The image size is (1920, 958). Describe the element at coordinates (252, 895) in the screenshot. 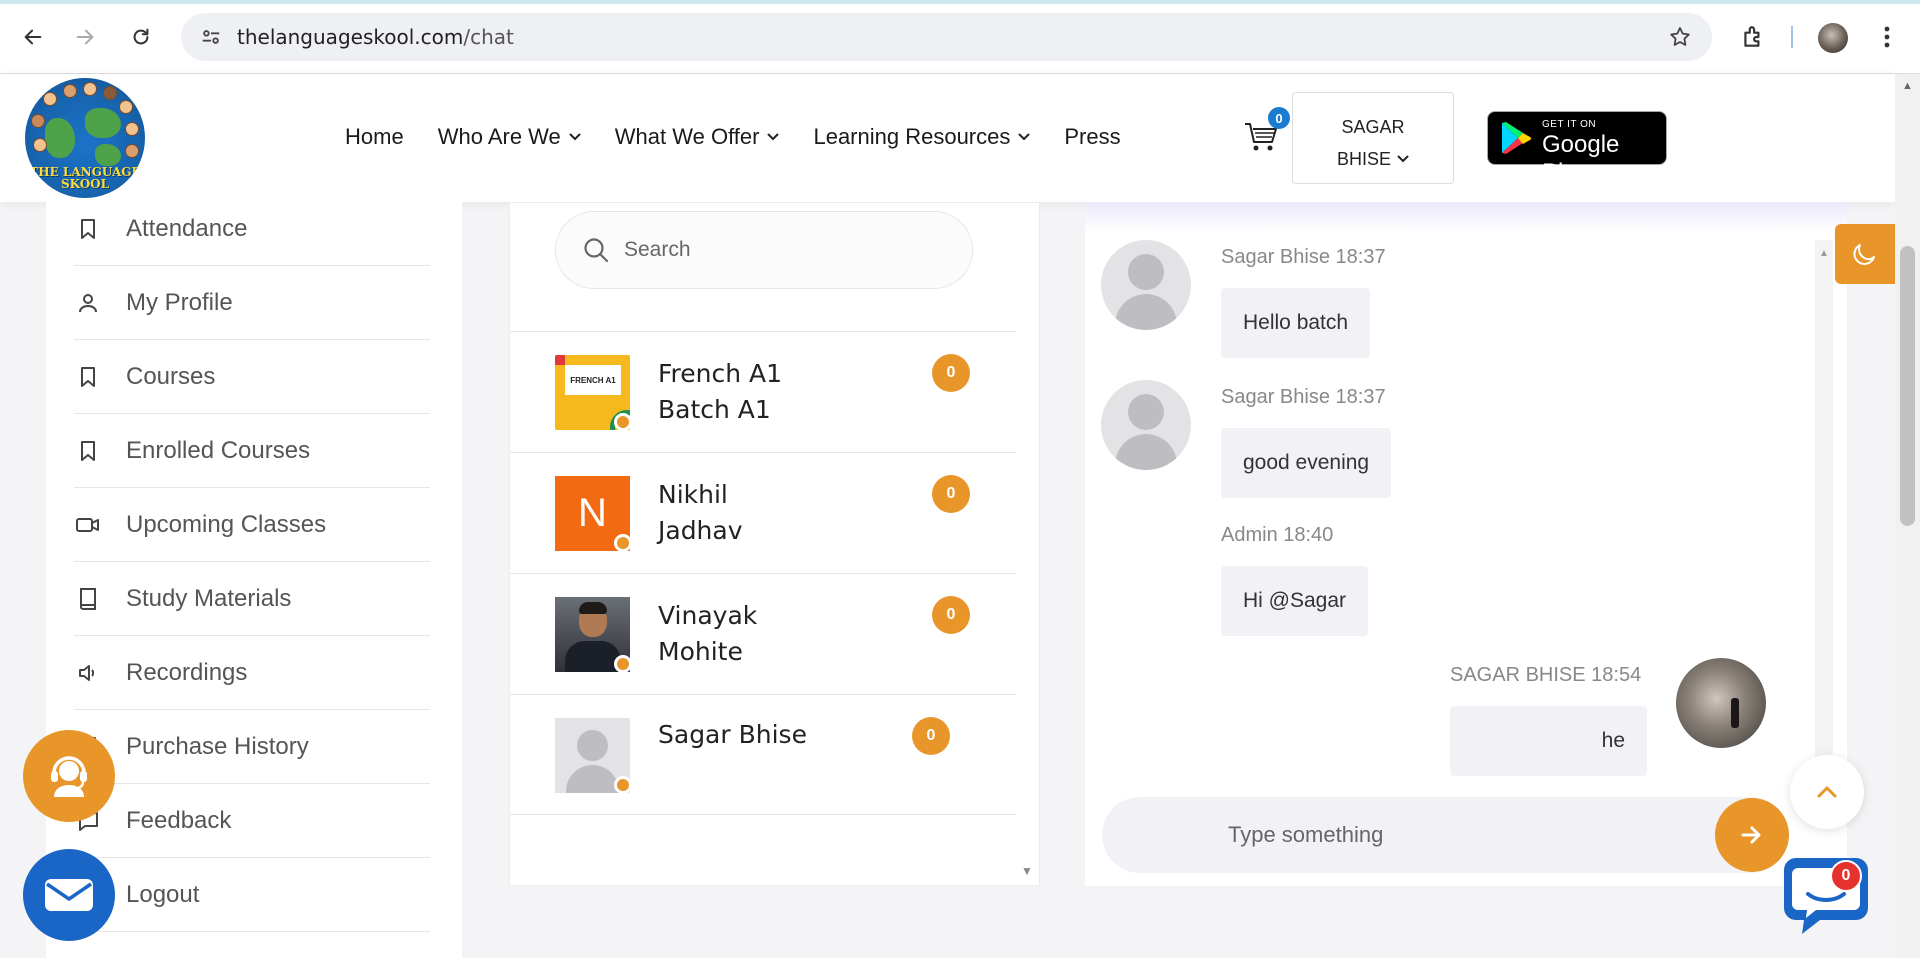

I see `sidebar-item-logout: Logout` at that location.